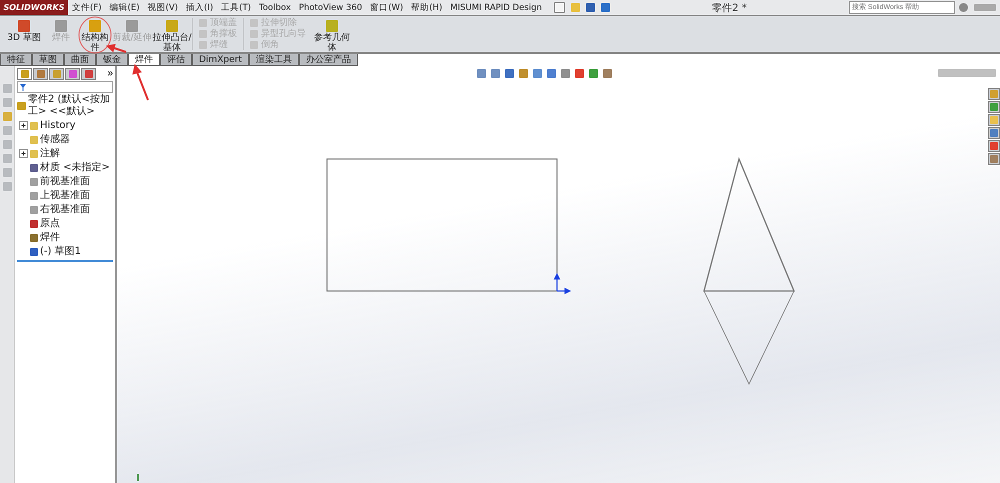 The image size is (1000, 483). What do you see at coordinates (65, 182) in the screenshot?
I see `tree-item: 前视基准面` at bounding box center [65, 182].